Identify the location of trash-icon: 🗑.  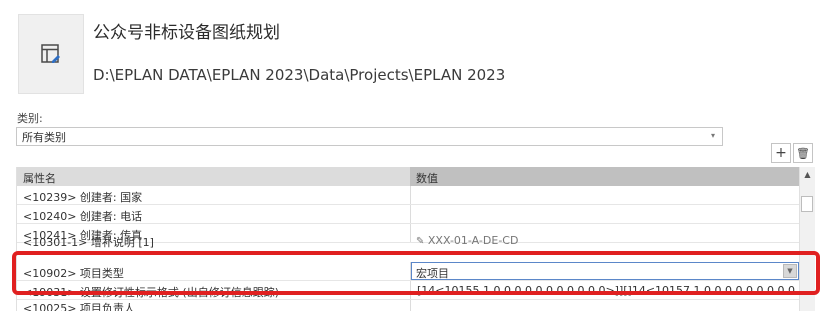
(803, 153).